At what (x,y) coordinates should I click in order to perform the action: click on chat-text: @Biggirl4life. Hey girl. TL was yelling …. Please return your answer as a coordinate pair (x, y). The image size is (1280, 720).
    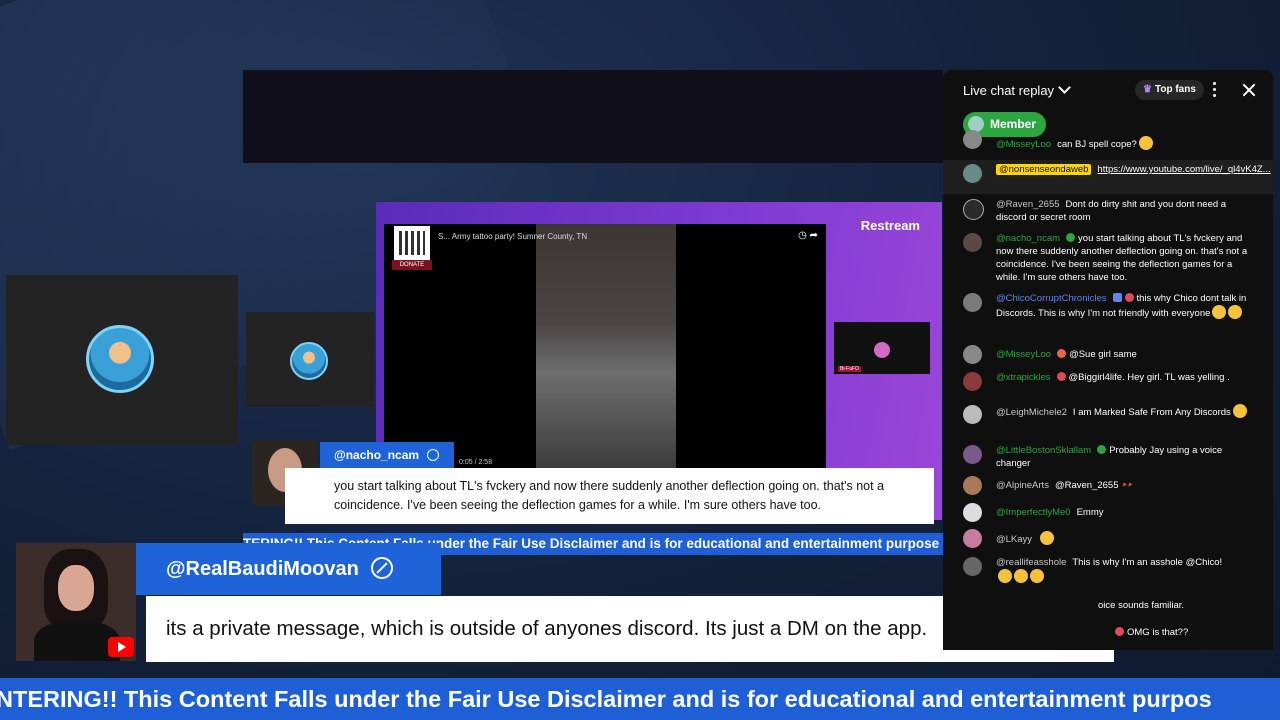
    Looking at the image, I should click on (1149, 377).